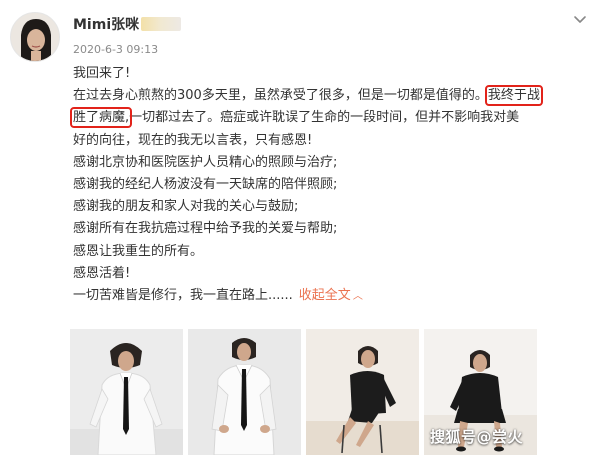  What do you see at coordinates (101, 118) in the screenshot?
I see `highlight-box: 胜了病魔,` at bounding box center [101, 118].